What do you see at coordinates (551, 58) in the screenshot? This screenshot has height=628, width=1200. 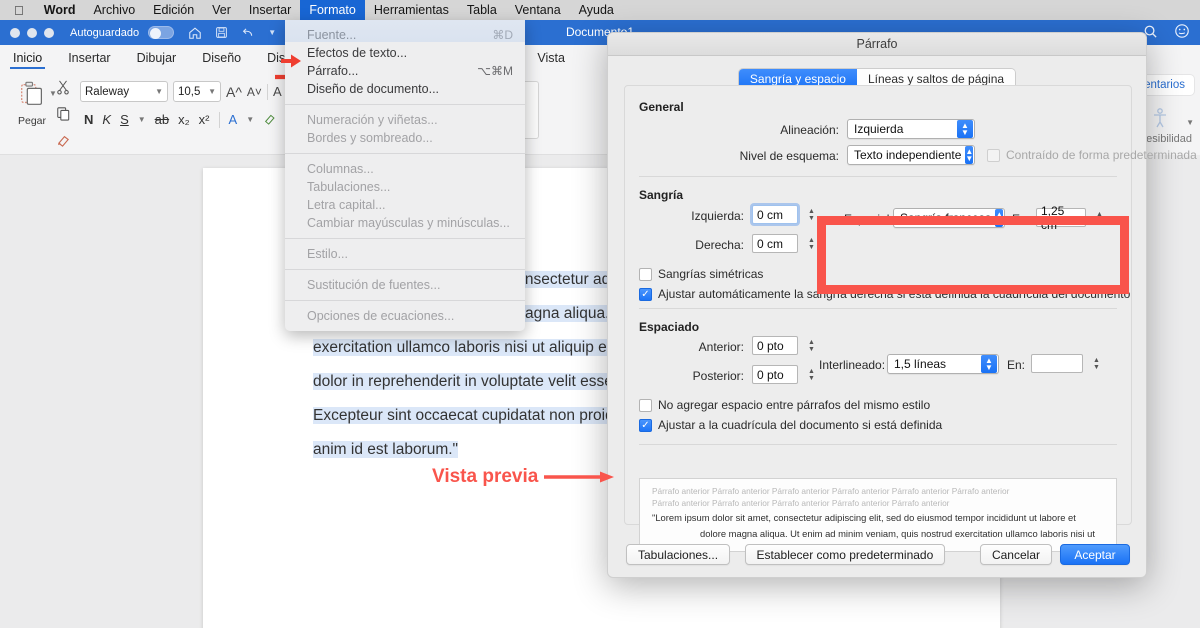 I see `ribbon-tab-vista: Vista` at bounding box center [551, 58].